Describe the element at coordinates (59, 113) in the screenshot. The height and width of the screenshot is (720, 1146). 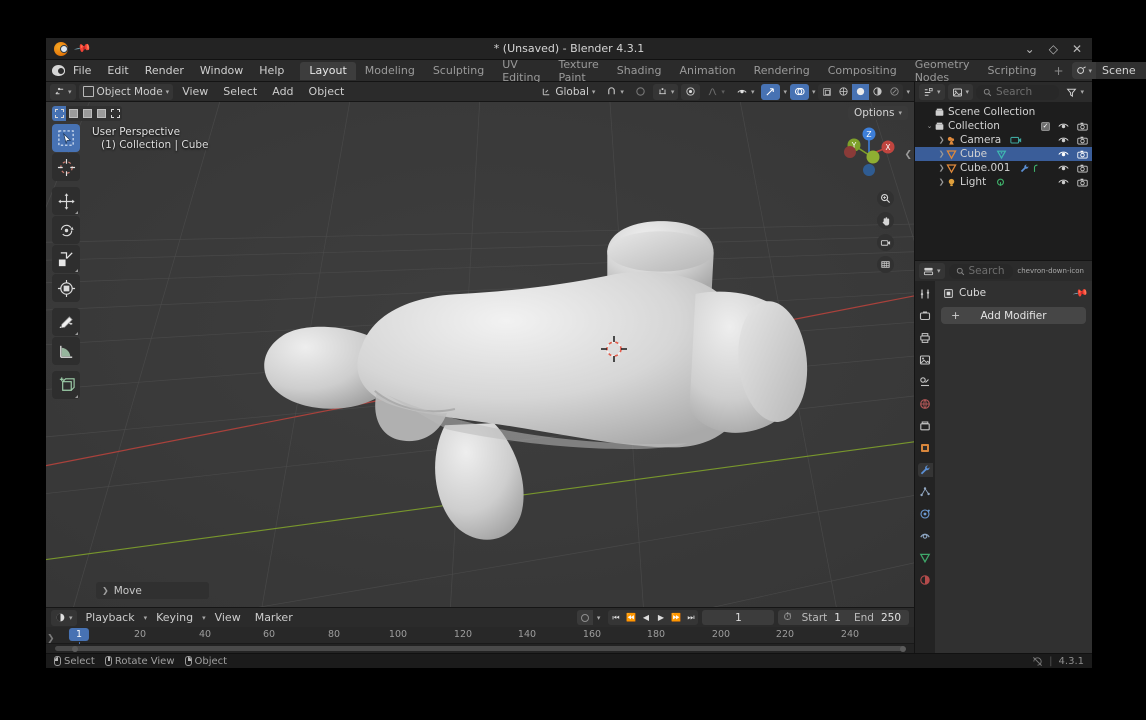
I see `select-set-icon` at that location.